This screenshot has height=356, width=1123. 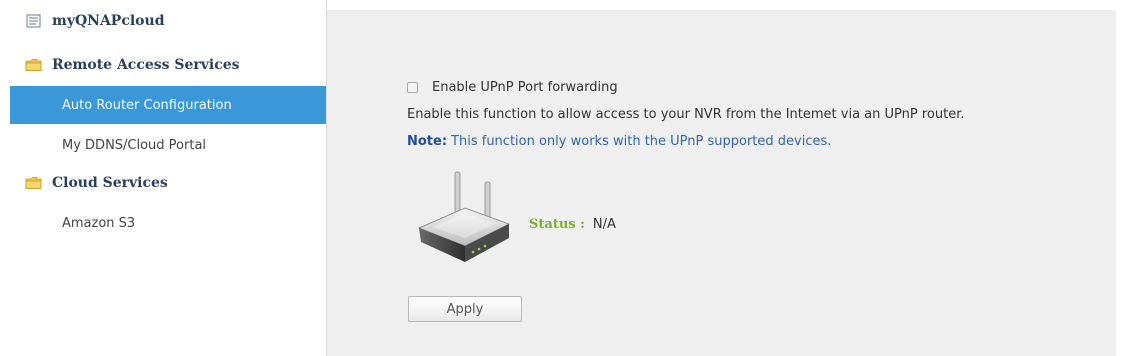 I want to click on sidebar-item-myqnapcloud: myQNAPcloud, so click(x=168, y=21).